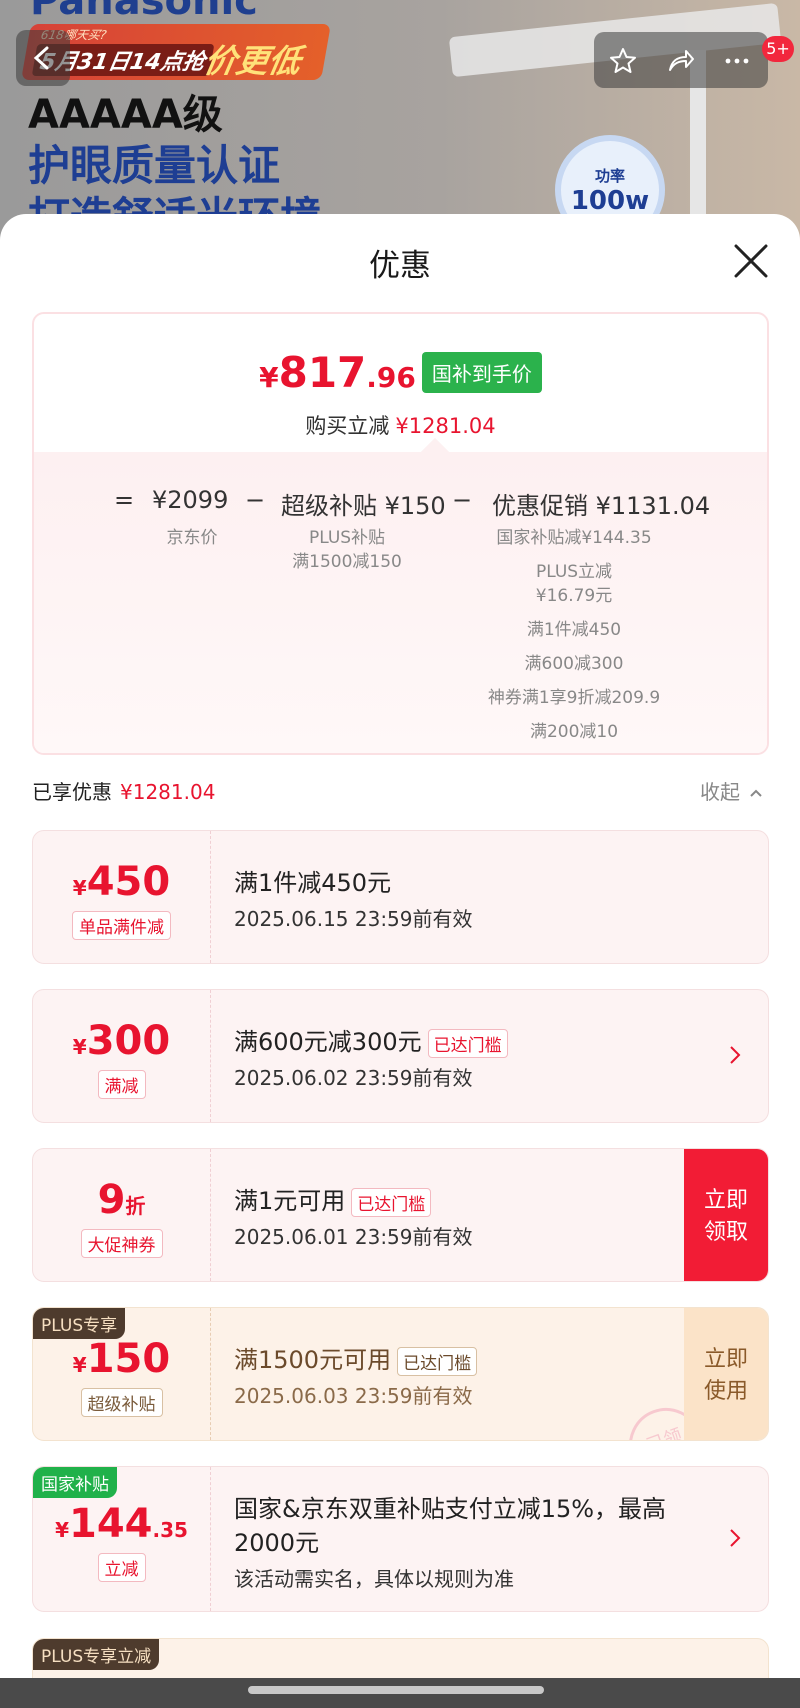  Describe the element at coordinates (121, 1402) in the screenshot. I see `coupon-type-tag: 超级补贴` at that location.